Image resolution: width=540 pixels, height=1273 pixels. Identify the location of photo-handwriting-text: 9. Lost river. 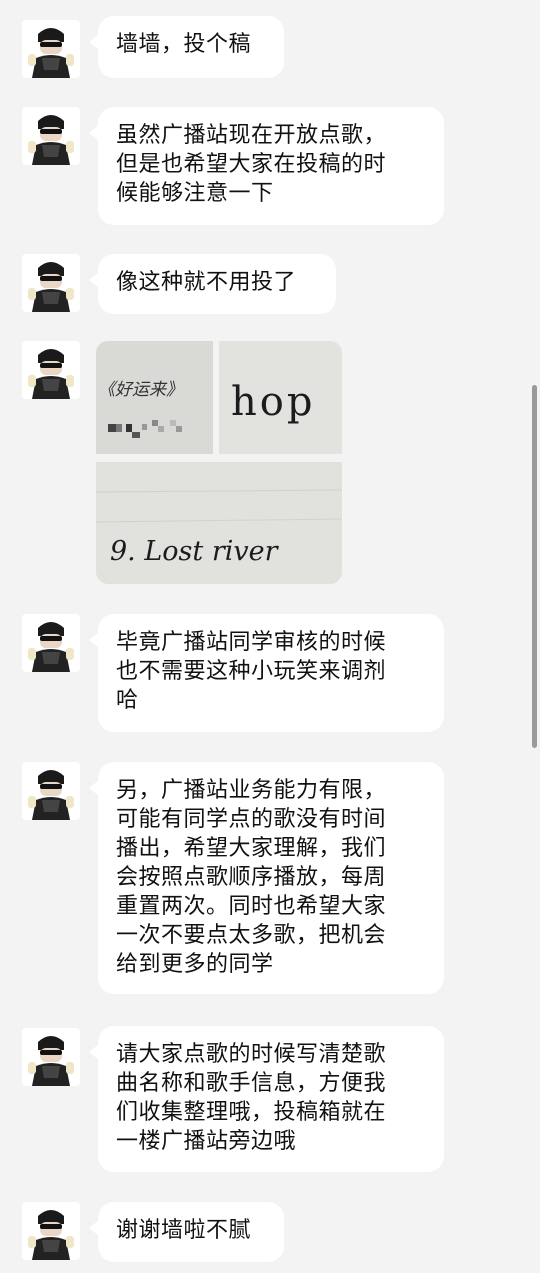
(194, 551).